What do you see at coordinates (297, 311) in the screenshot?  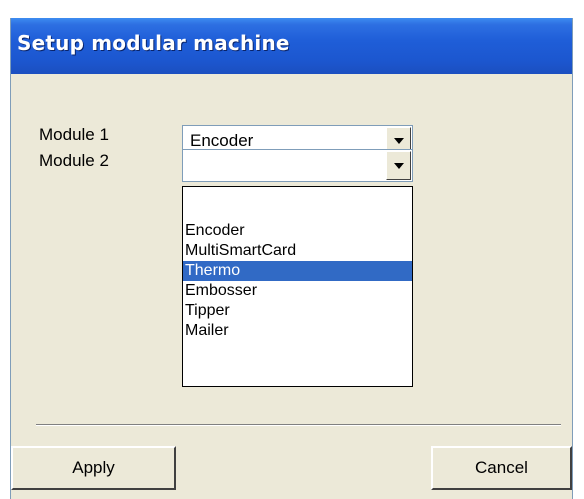 I see `dropdown-option-tipper: Tipper` at bounding box center [297, 311].